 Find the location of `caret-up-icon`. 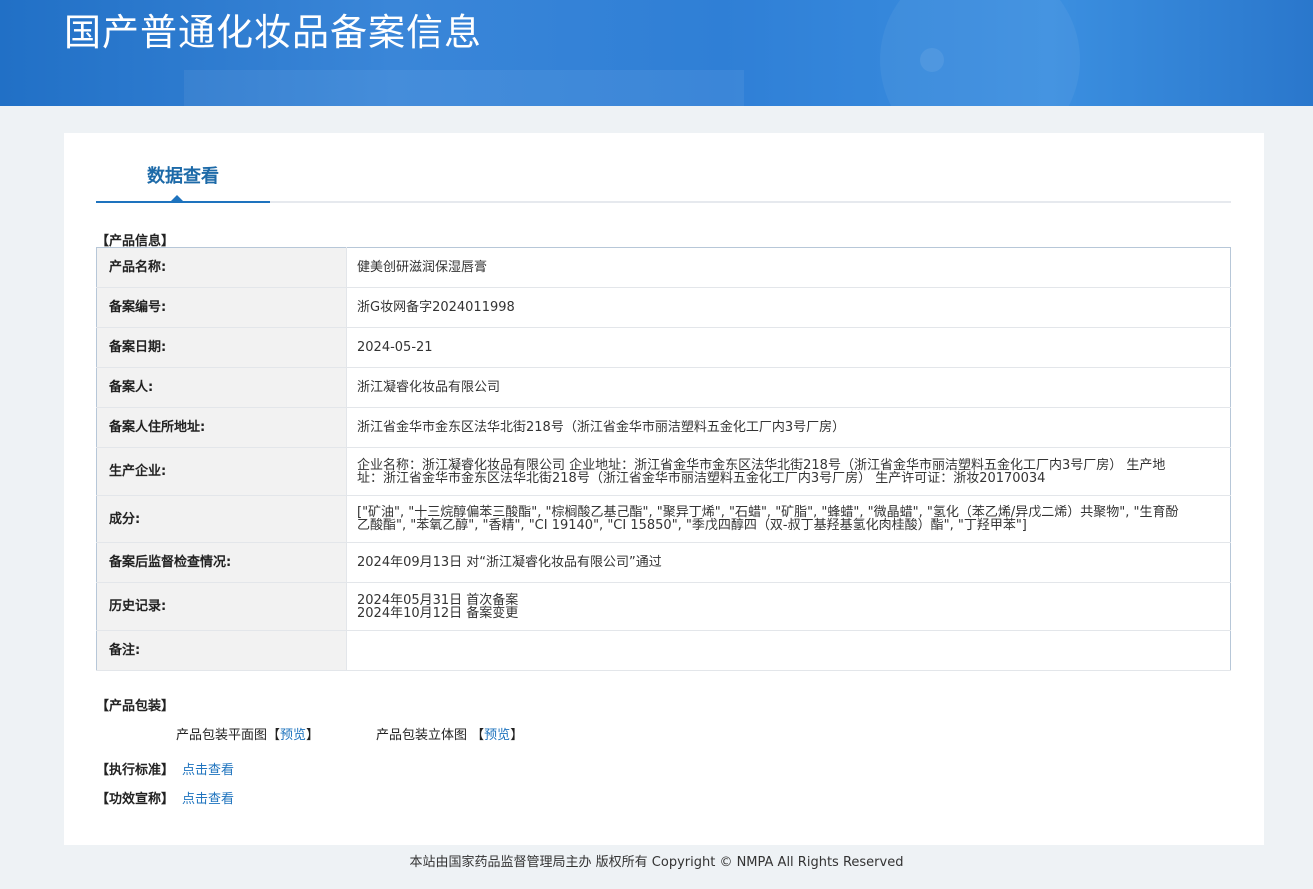

caret-up-icon is located at coordinates (177, 198).